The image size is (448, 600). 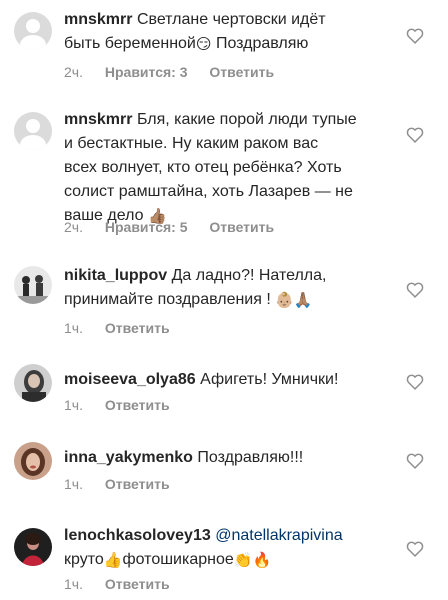 I want to click on comment-body: солист рамштайна, хоть Лазарев — не, so click(x=208, y=191).